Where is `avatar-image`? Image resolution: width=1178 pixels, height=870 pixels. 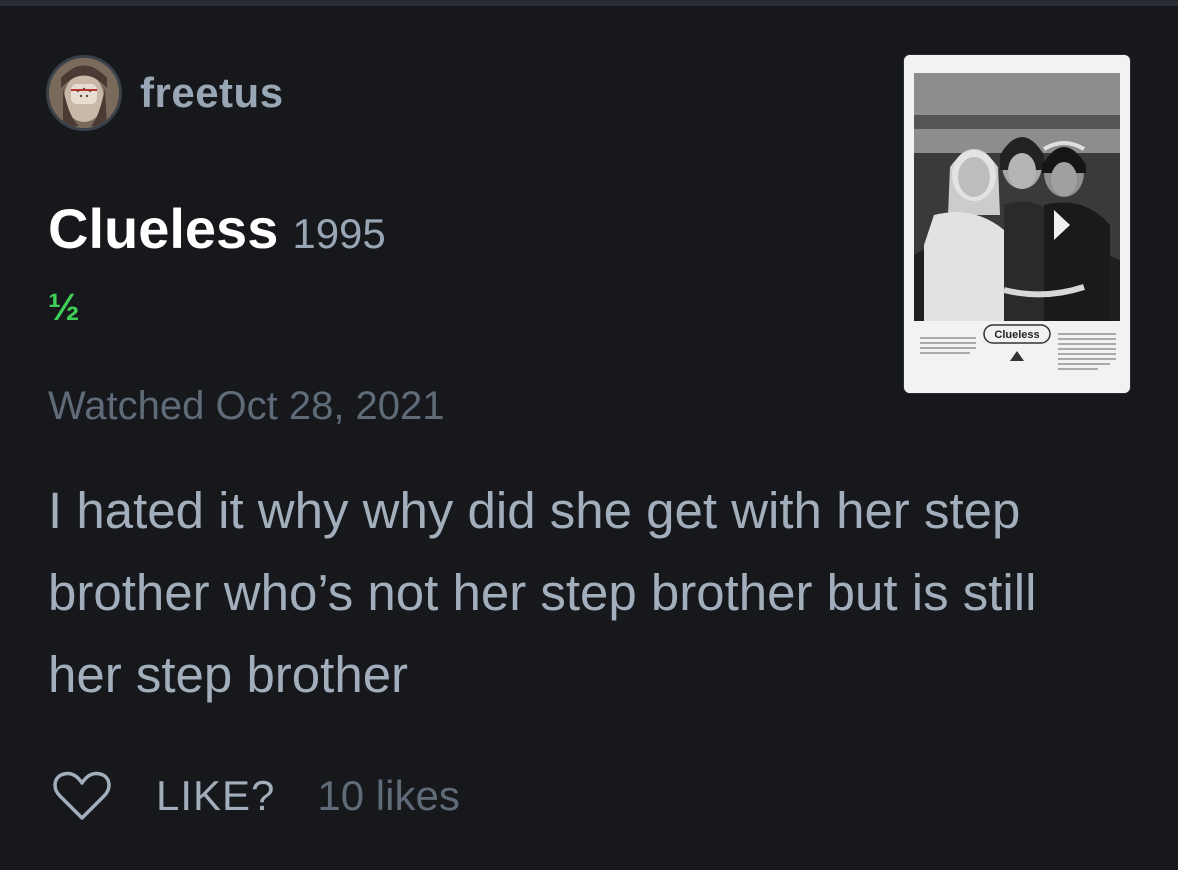
avatar-image is located at coordinates (84, 93).